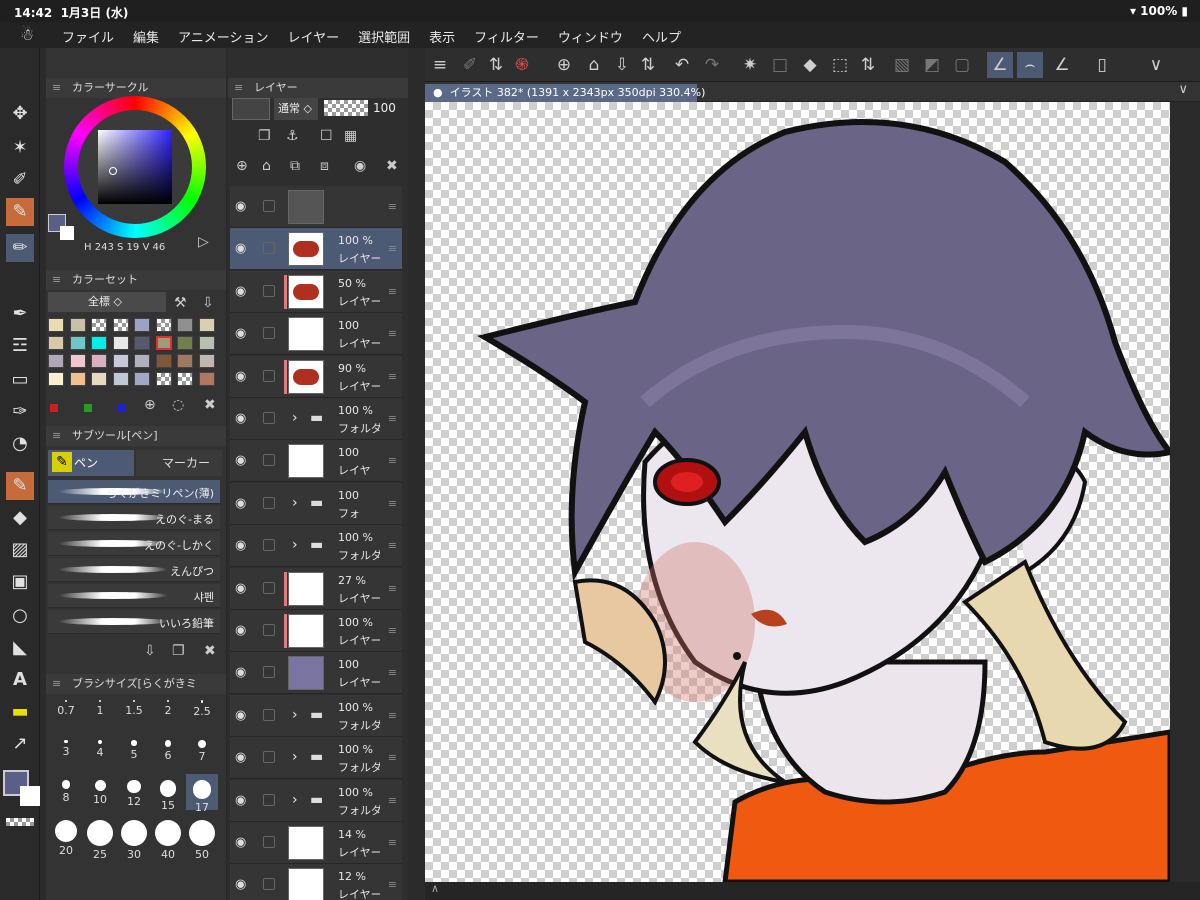  What do you see at coordinates (392, 166) in the screenshot?
I see `delete-layer-icon: ✖` at bounding box center [392, 166].